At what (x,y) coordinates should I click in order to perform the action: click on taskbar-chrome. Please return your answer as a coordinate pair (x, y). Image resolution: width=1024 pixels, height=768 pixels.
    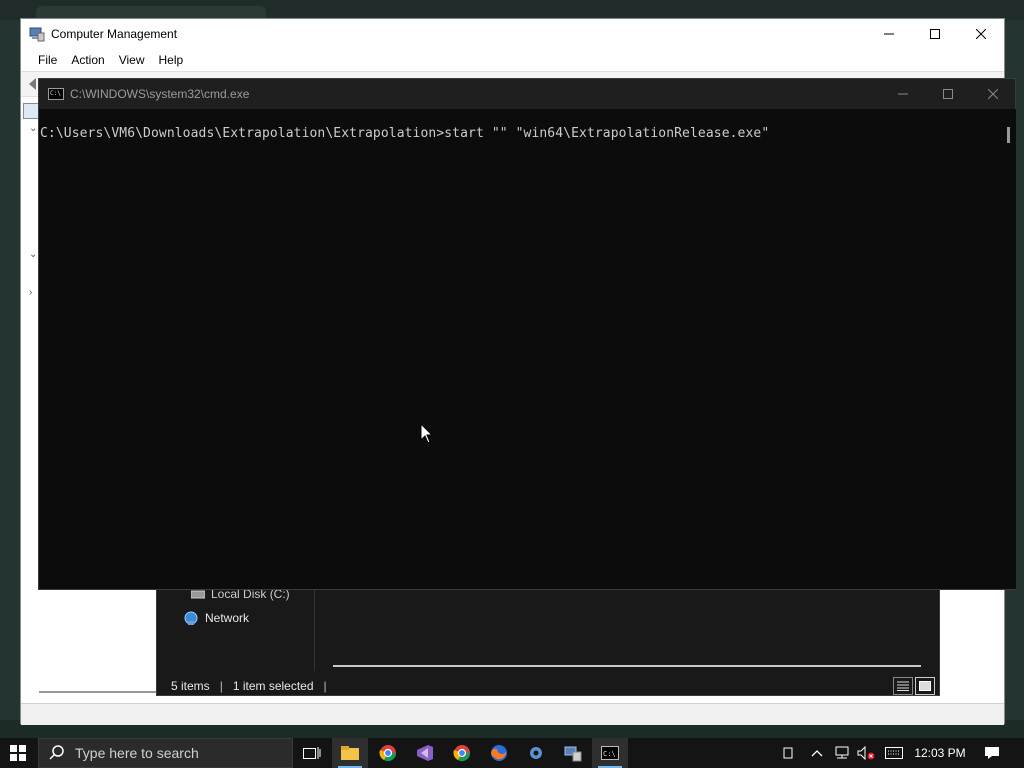
    Looking at the image, I should click on (388, 753).